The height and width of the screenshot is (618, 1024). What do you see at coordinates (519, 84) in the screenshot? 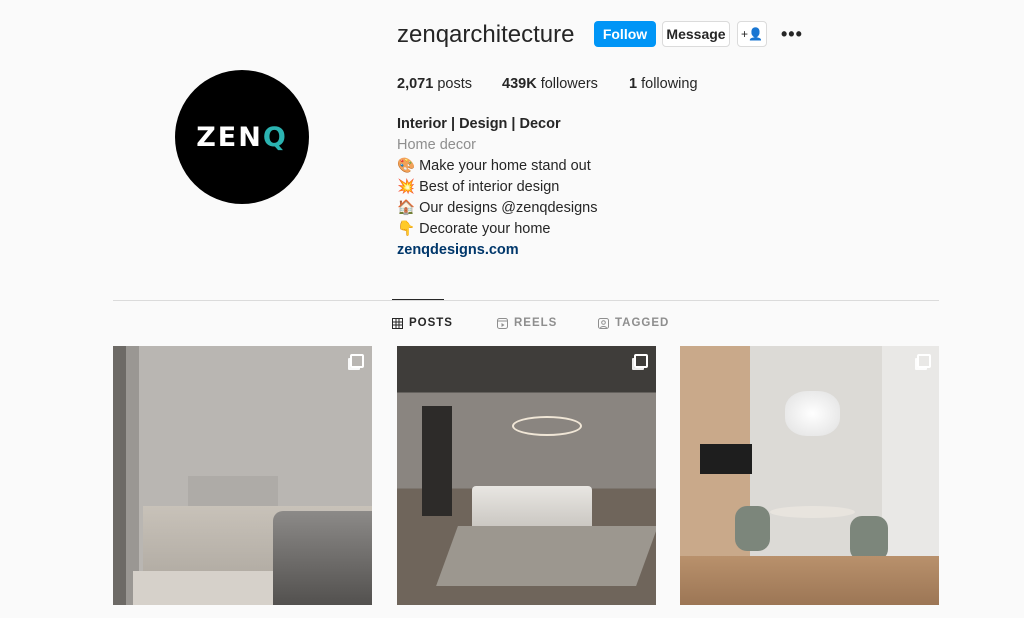
I see `followers-count: 439K` at bounding box center [519, 84].